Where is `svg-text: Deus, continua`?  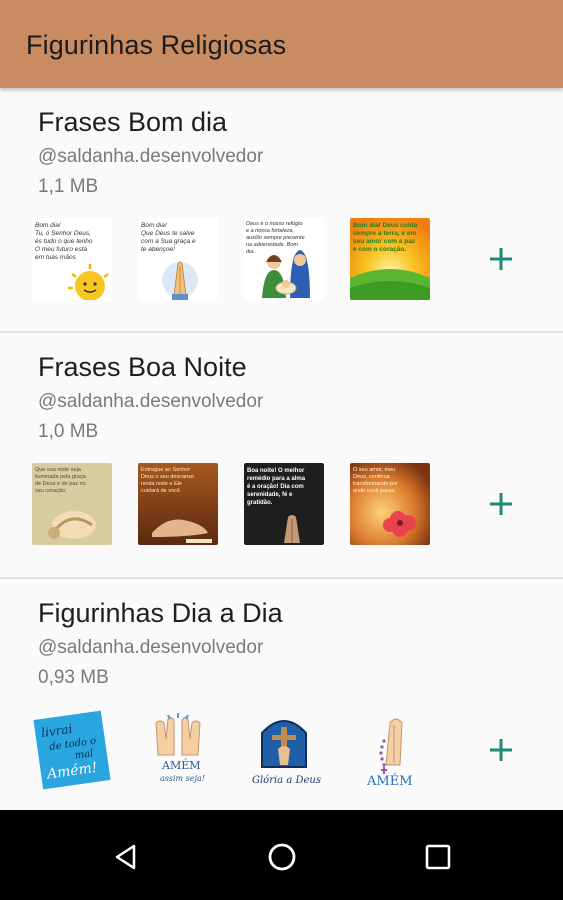 svg-text: Deus, continua is located at coordinates (372, 477).